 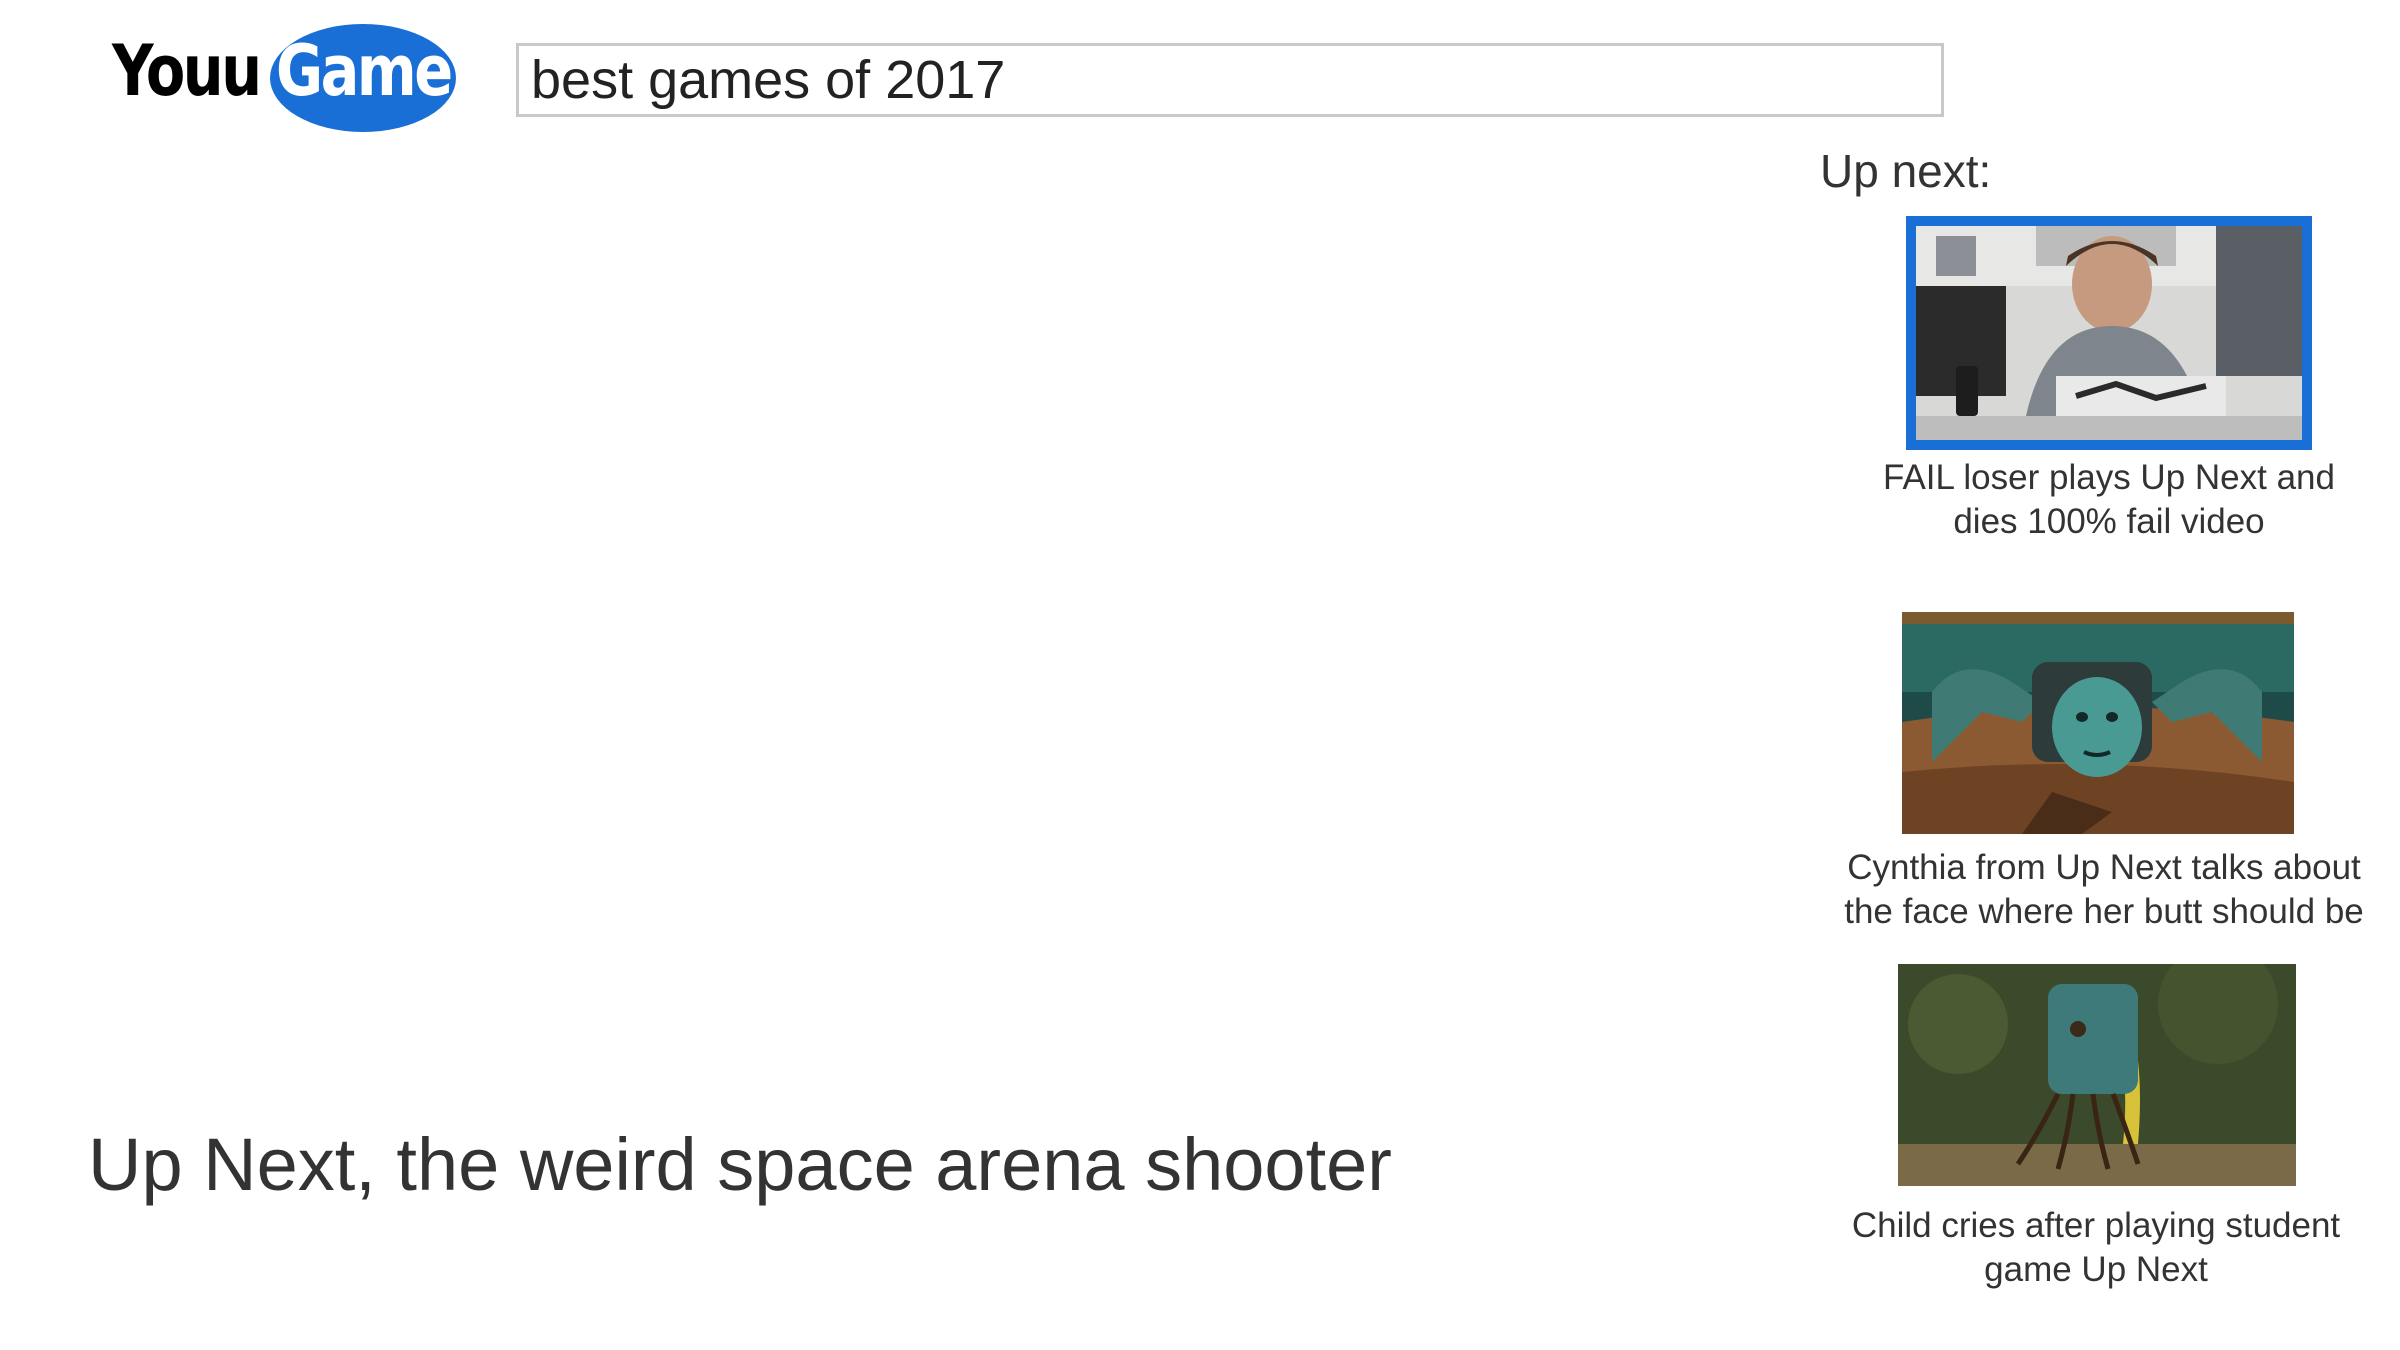 What do you see at coordinates (740, 1164) in the screenshot?
I see `video-title: Up Next, the weird space arena shooter` at bounding box center [740, 1164].